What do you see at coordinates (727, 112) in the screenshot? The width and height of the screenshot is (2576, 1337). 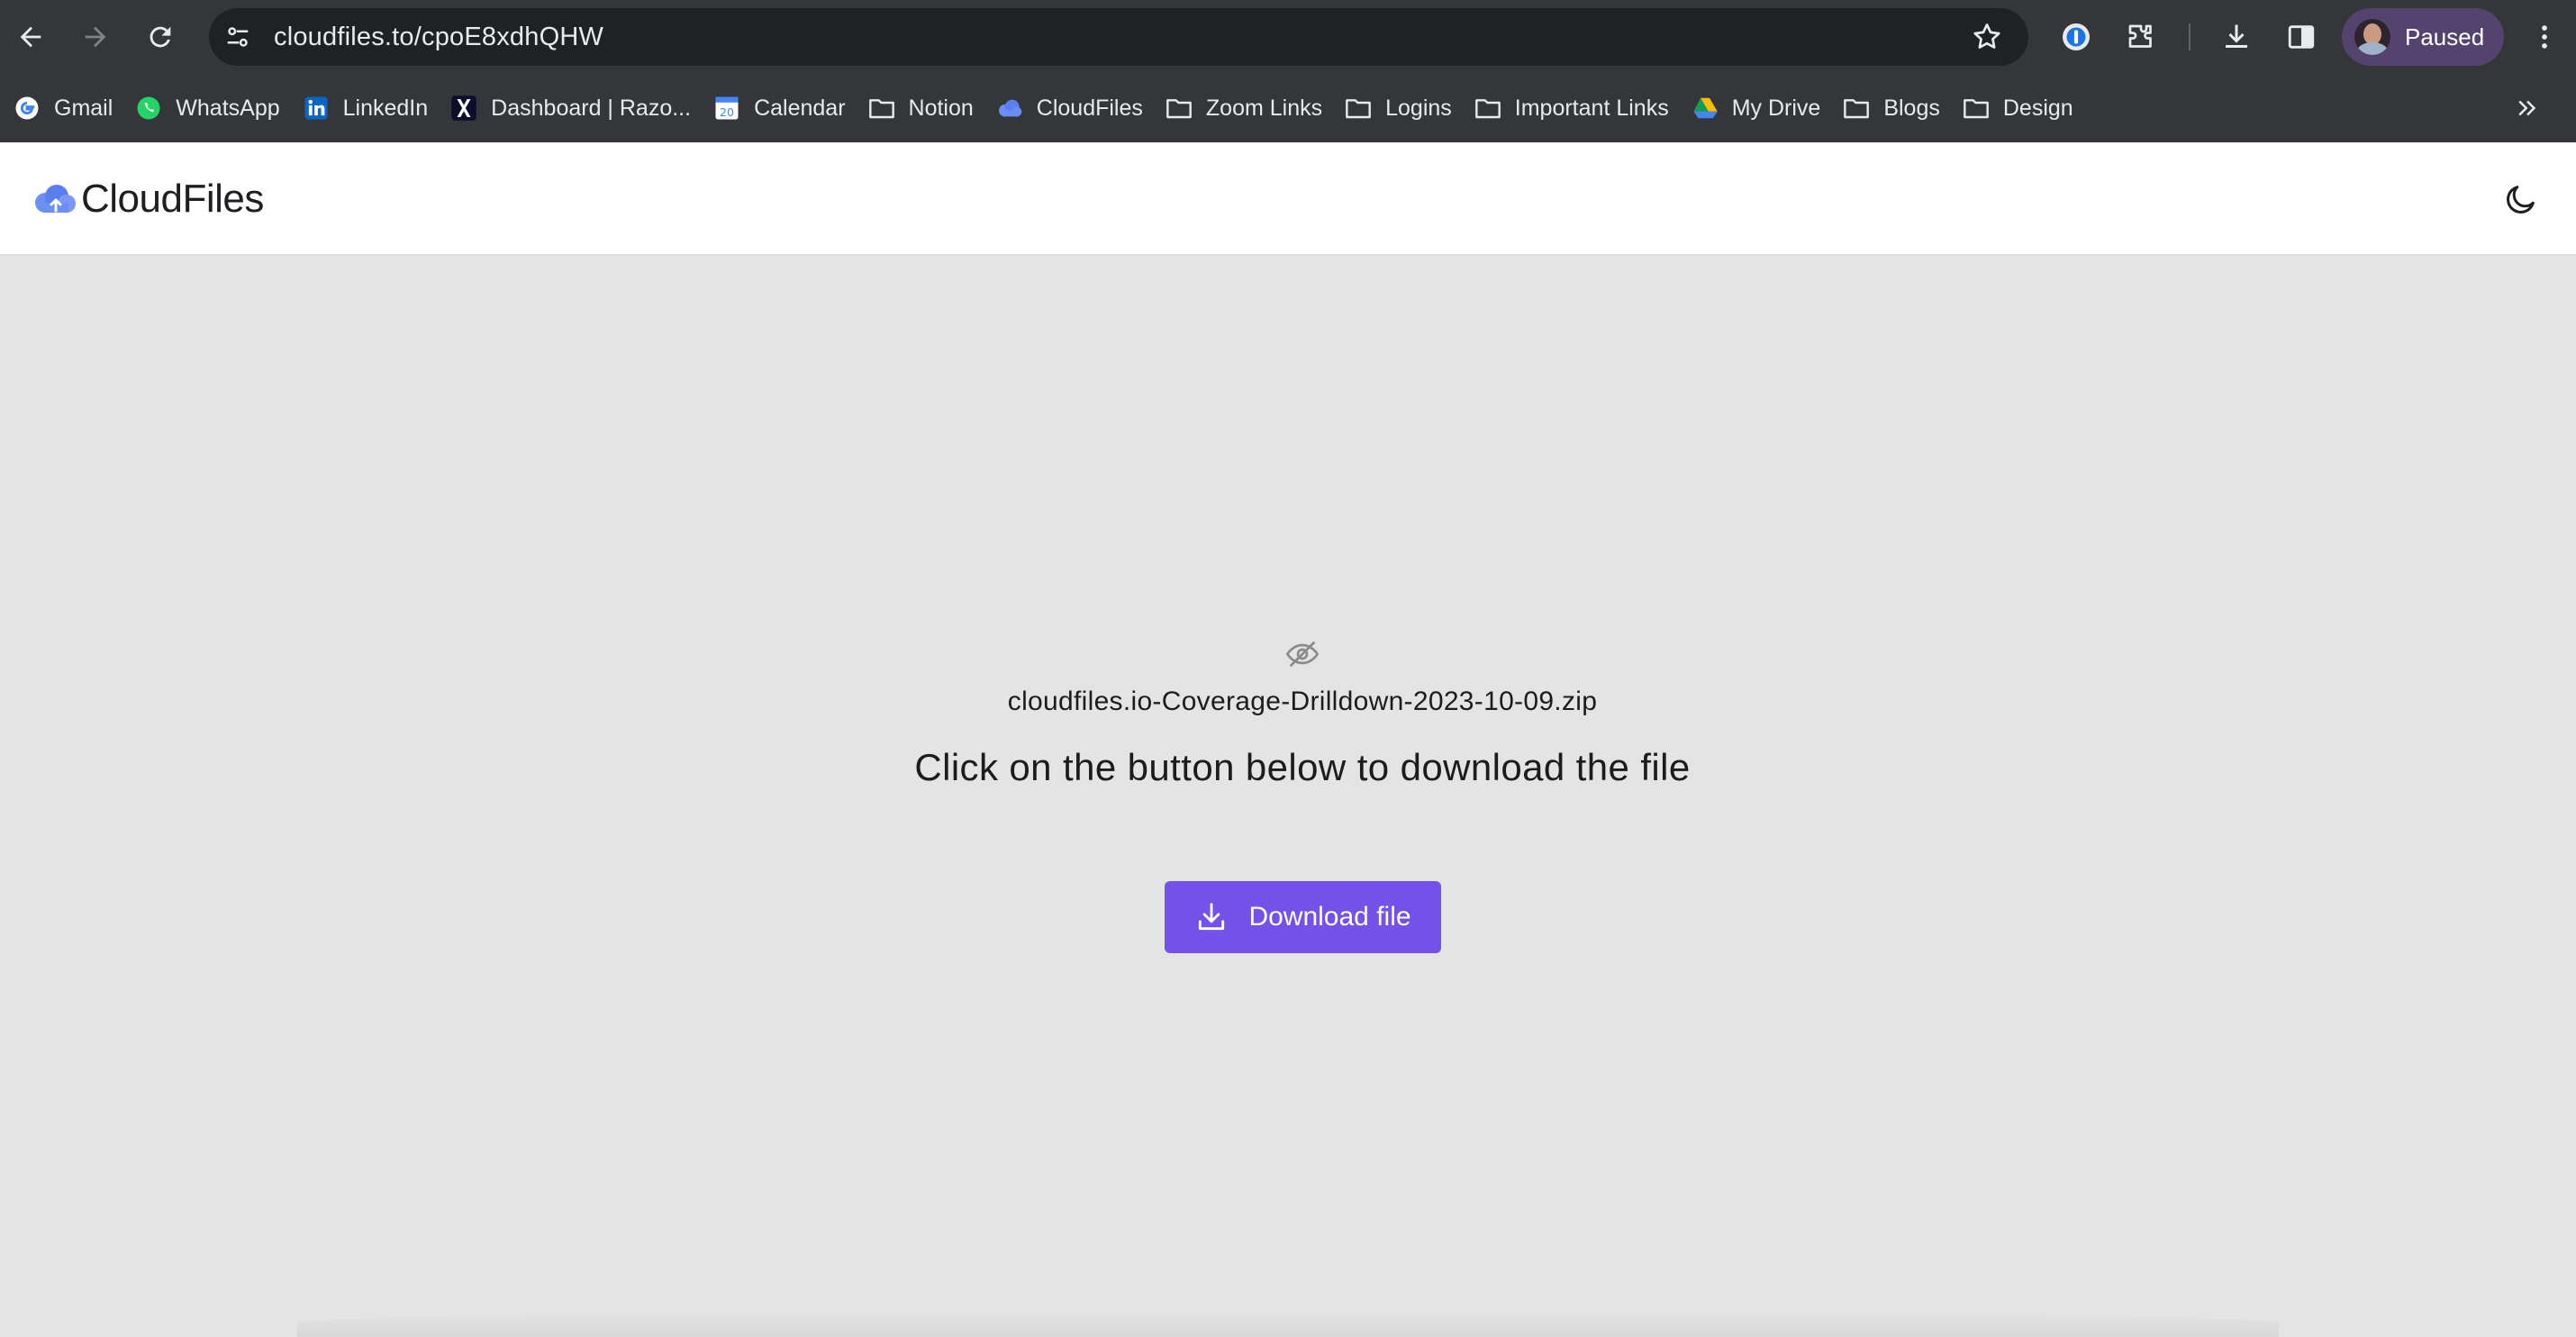 I see `svg-text: 20` at bounding box center [727, 112].